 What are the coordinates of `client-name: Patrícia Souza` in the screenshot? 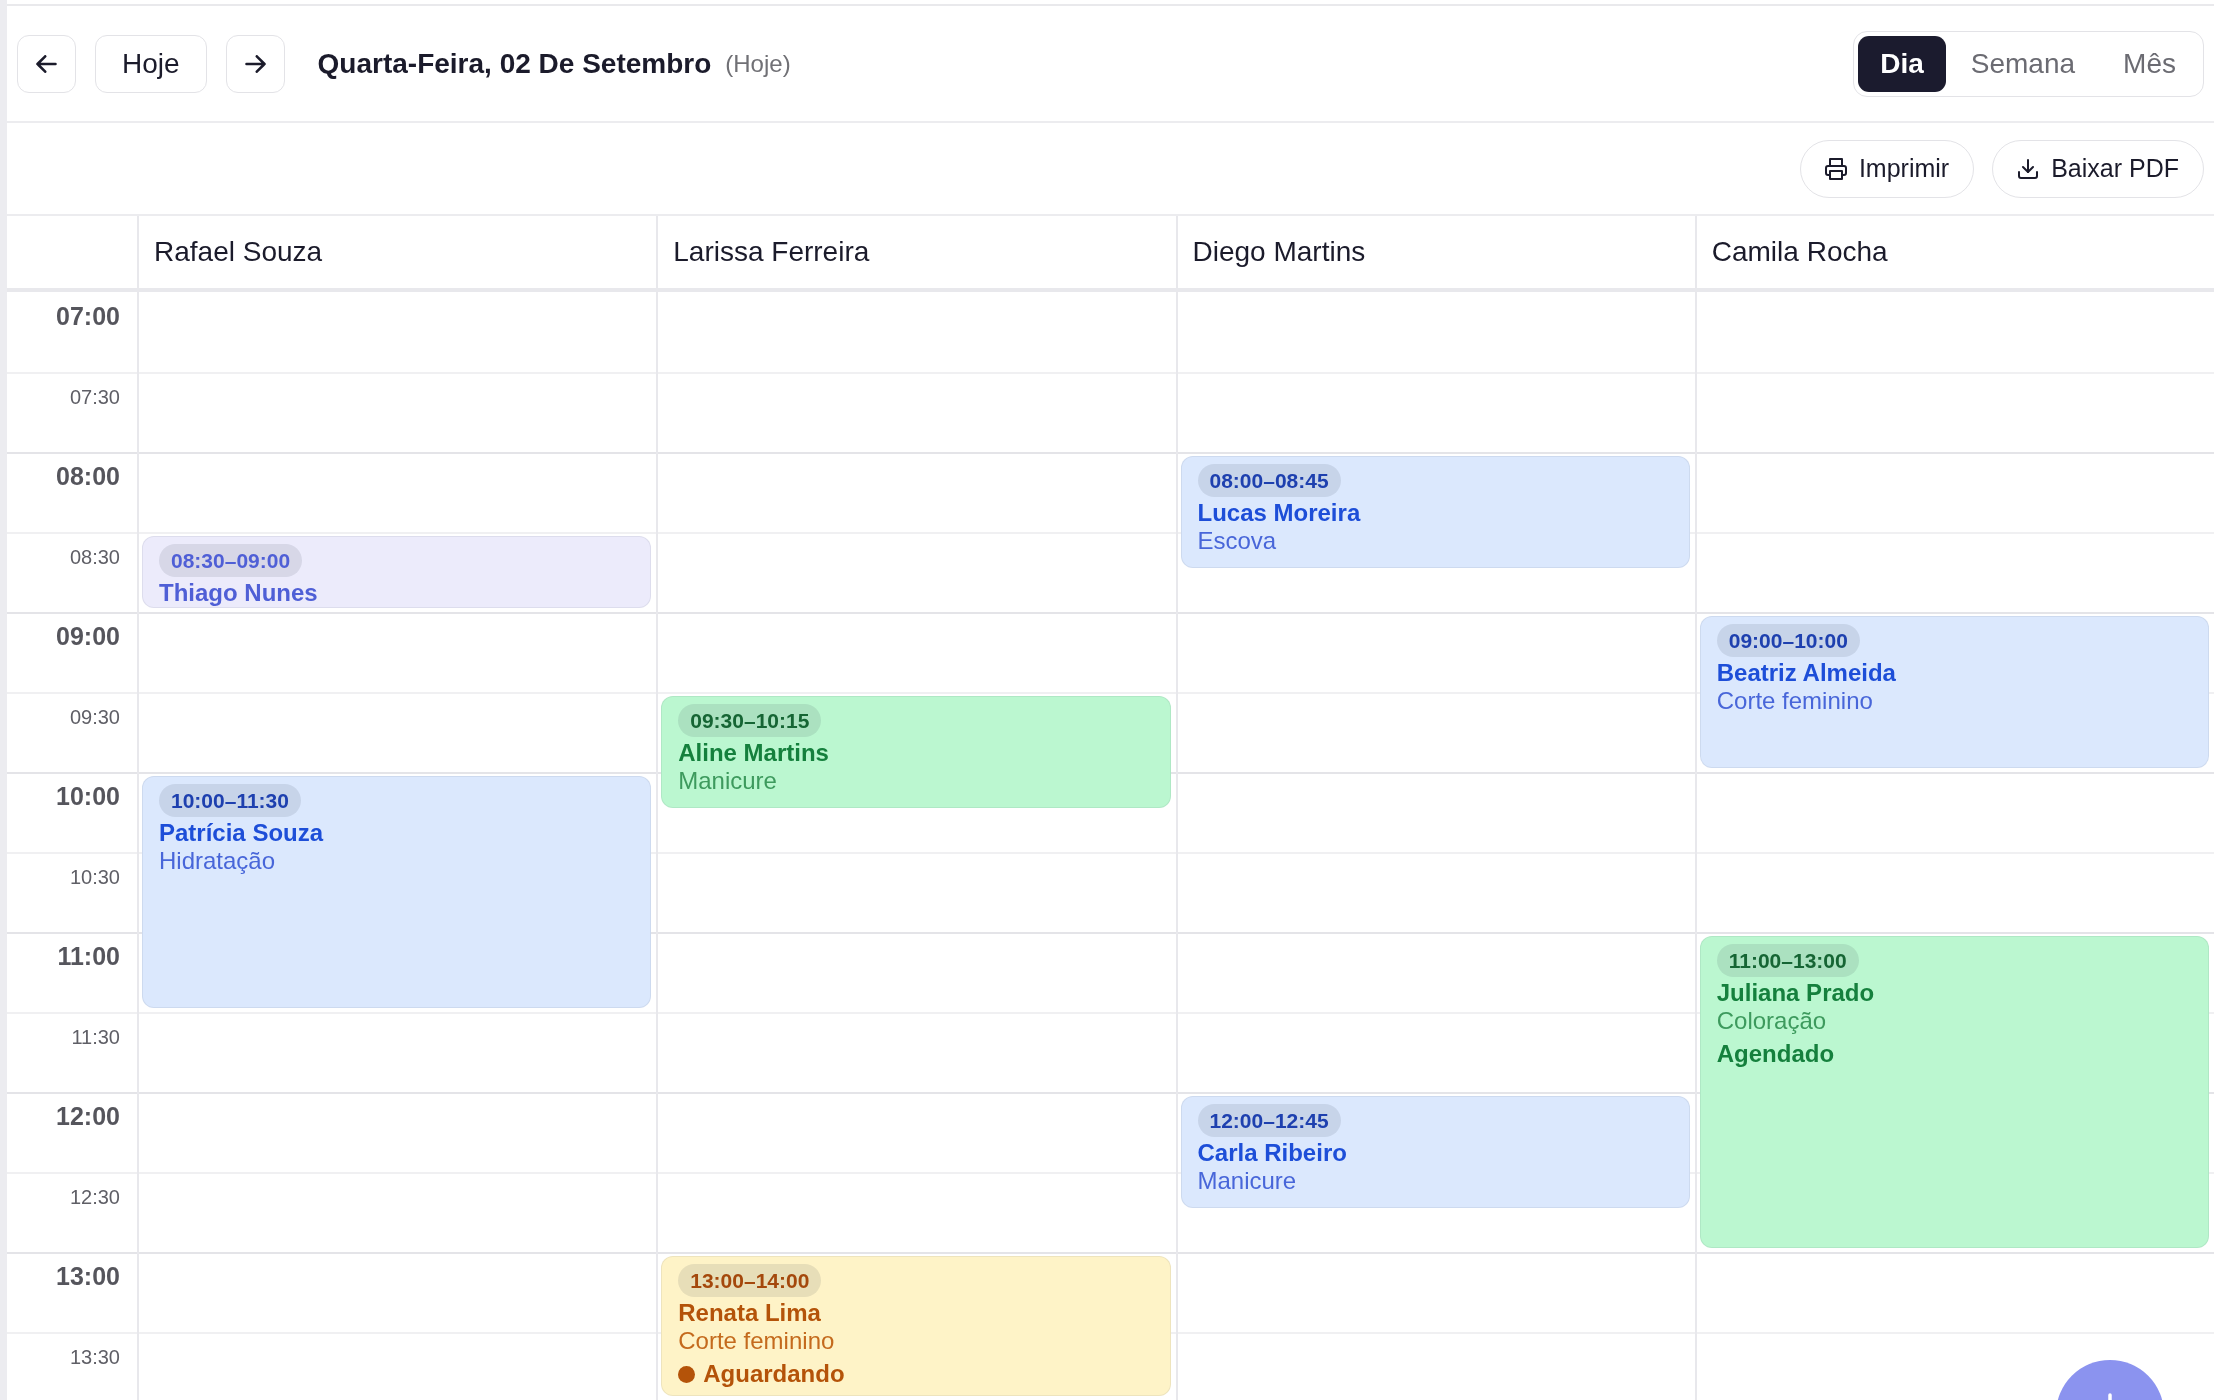 It's located at (241, 833).